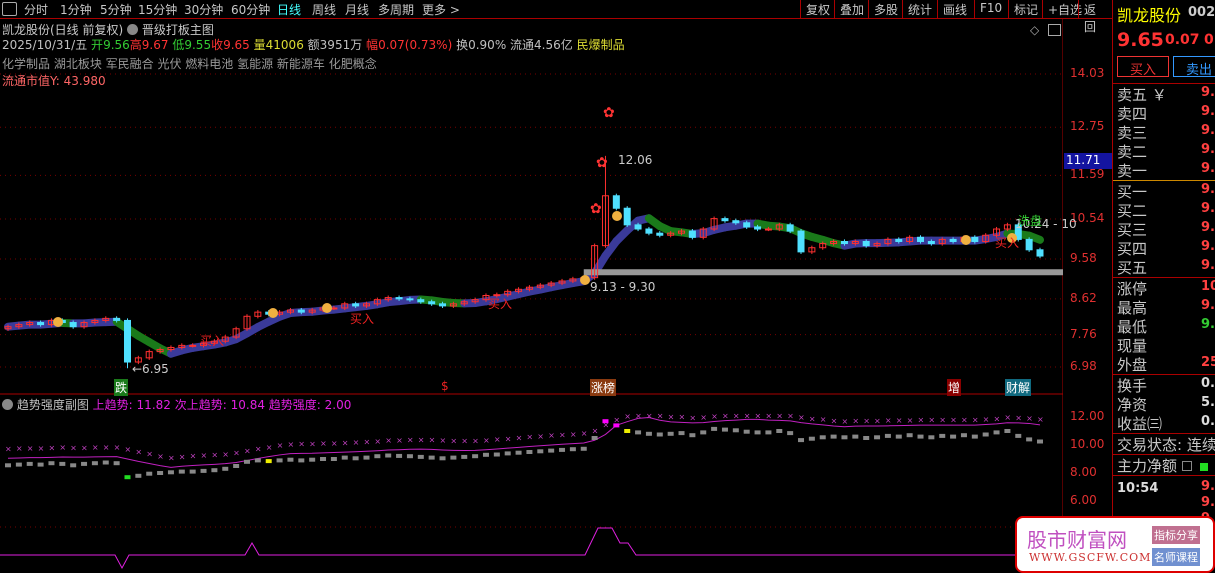 The image size is (1215, 573). Describe the element at coordinates (1132, 365) in the screenshot. I see `row-label: 外盘` at that location.